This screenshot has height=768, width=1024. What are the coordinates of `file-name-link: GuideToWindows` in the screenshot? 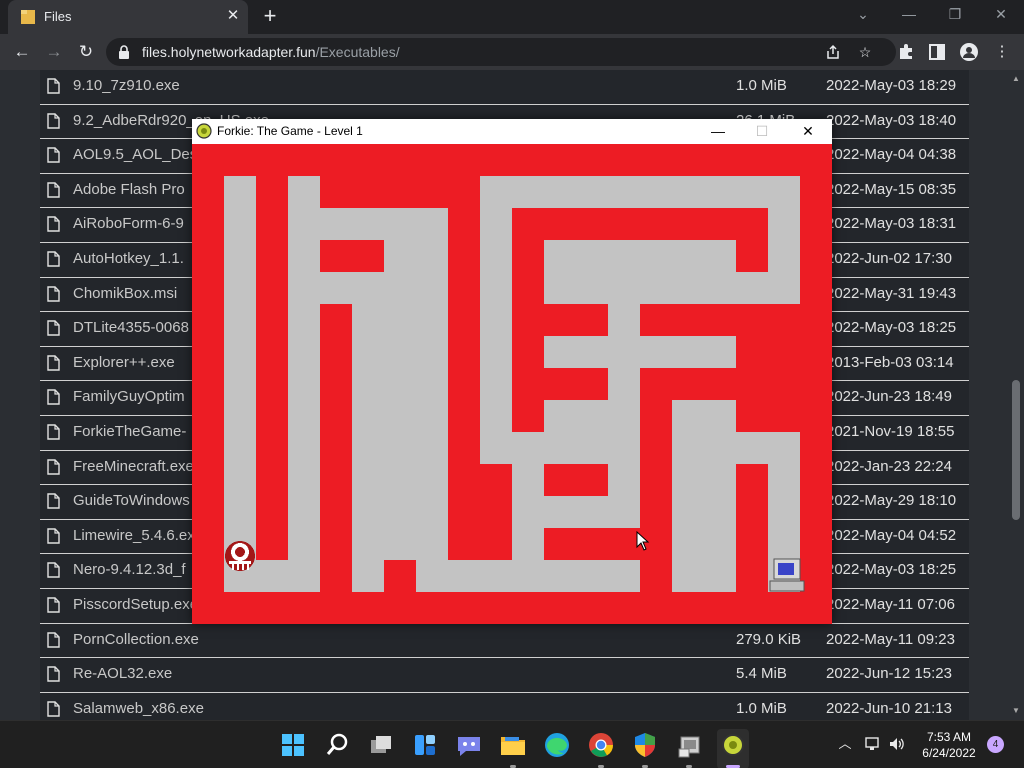 It's located at (131, 500).